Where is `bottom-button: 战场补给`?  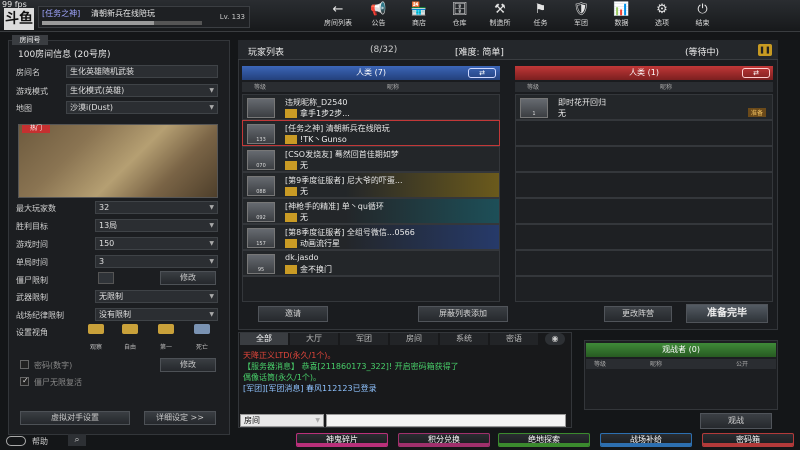 bottom-button: 战场补给 is located at coordinates (646, 440).